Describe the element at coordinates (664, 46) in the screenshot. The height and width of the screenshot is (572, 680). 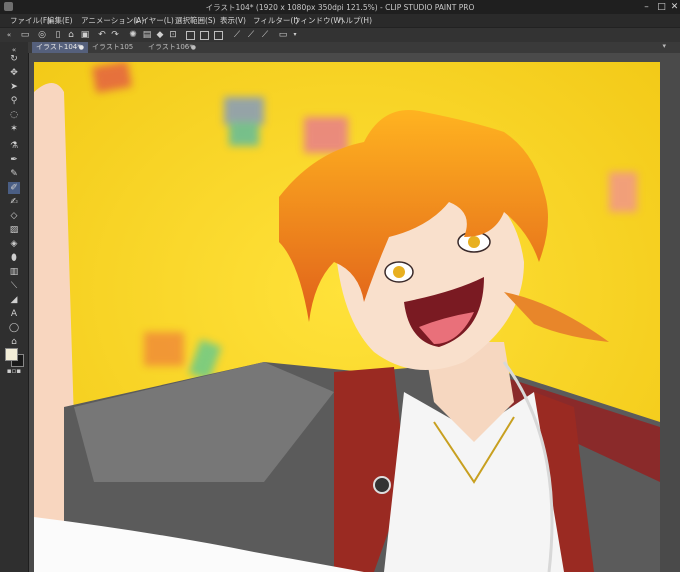
I see `tab-list-chevron-icon: ▾` at that location.